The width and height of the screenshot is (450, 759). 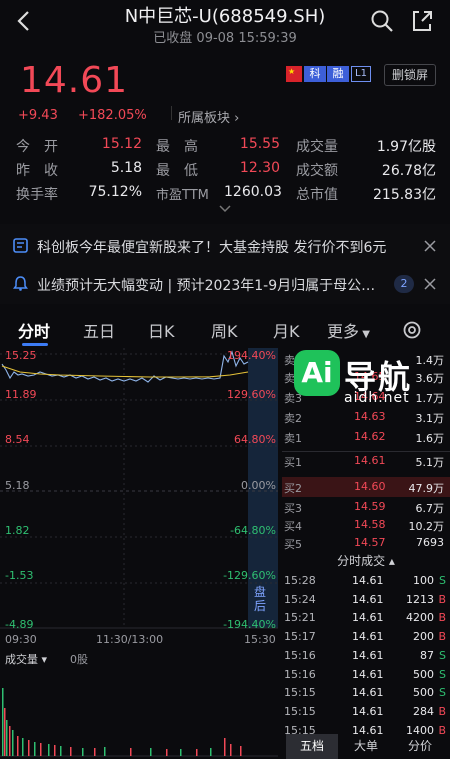 What do you see at coordinates (300, 580) in the screenshot?
I see `trade-time: 15:28` at bounding box center [300, 580].